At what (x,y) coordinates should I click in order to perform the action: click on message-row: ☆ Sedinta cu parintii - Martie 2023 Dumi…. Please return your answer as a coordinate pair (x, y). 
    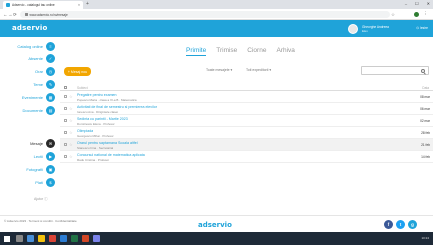
    Looking at the image, I should click on (246, 121).